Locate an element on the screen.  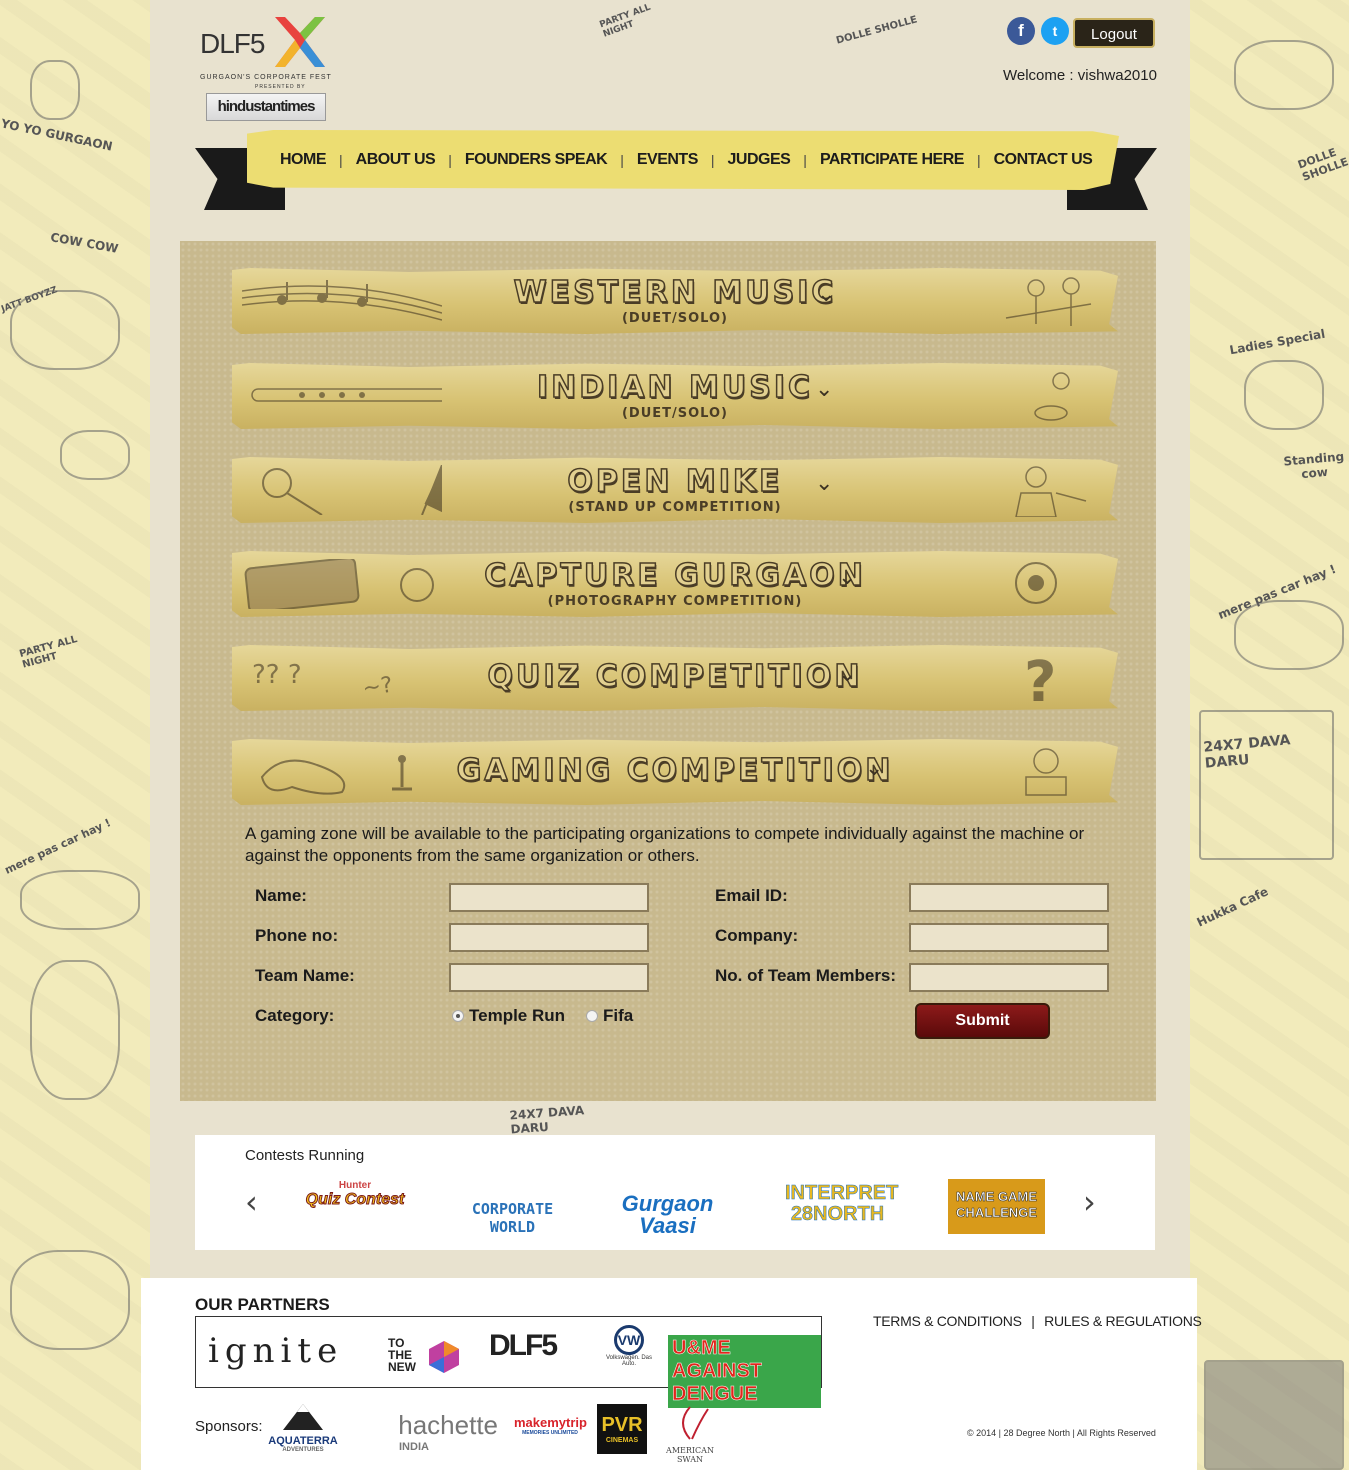
doodle-yo-yo-gurgaon: YO YO GURGAON is located at coordinates (57, 135).